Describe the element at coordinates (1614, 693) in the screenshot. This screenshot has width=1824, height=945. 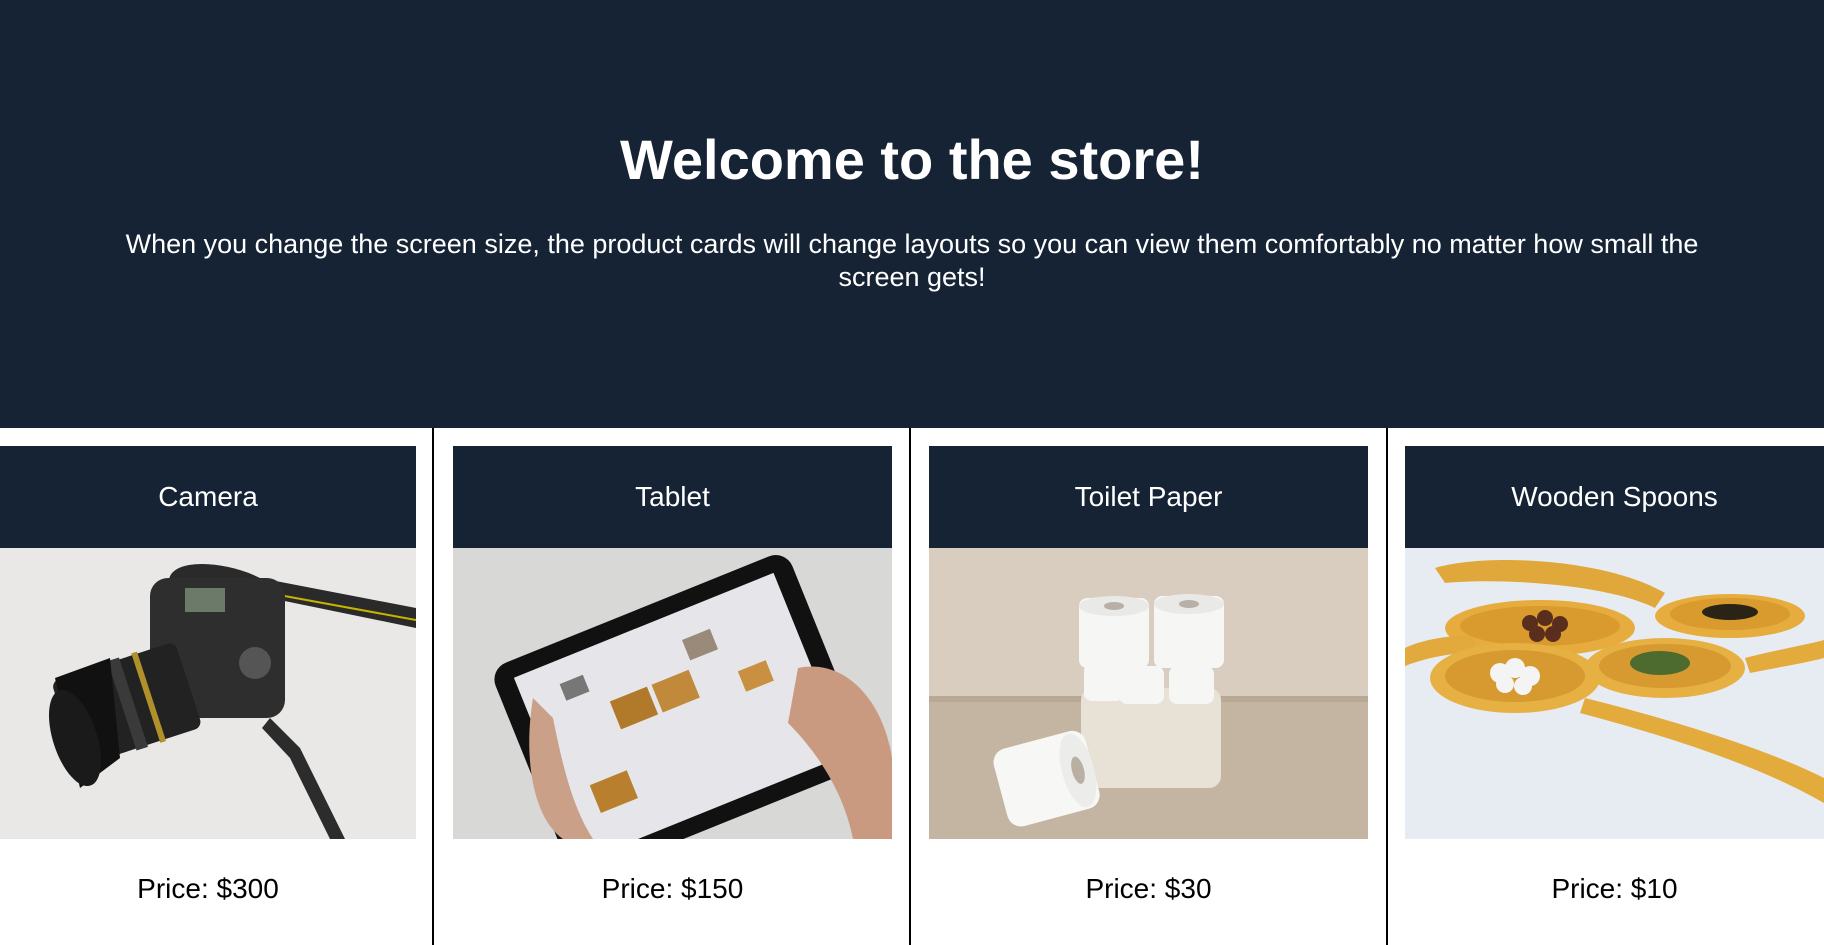
I see `wooden-spoons-image` at that location.